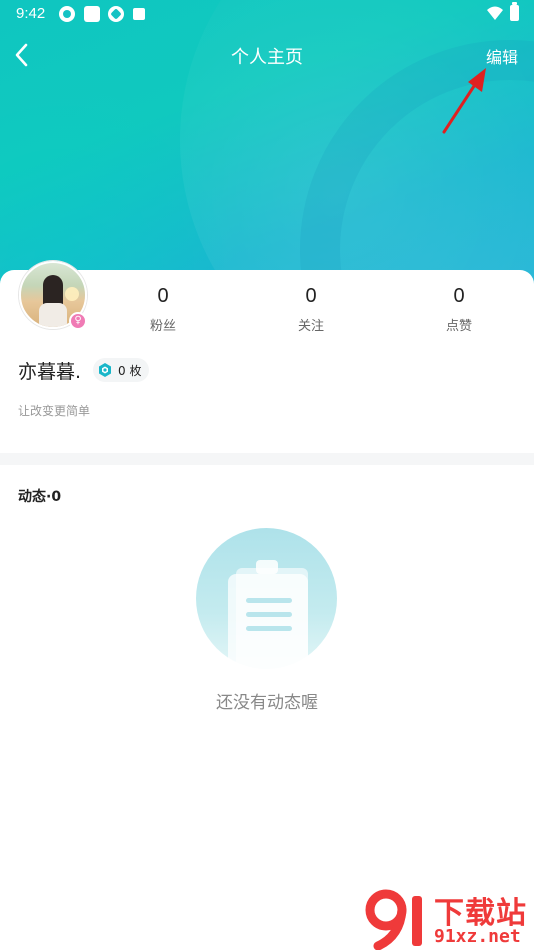 The image size is (534, 950). Describe the element at coordinates (162, 326) in the screenshot. I see `stat-label: 粉丝` at that location.